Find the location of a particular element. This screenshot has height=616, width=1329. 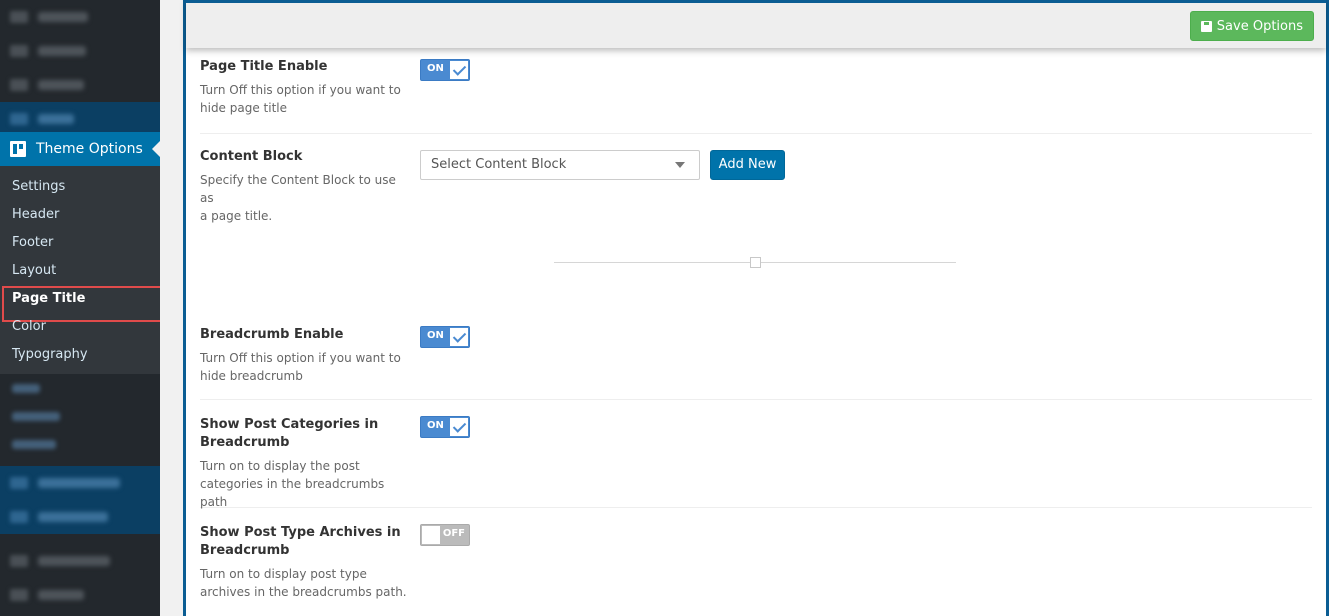

options-toolbar: Save Options is located at coordinates (756, 24).